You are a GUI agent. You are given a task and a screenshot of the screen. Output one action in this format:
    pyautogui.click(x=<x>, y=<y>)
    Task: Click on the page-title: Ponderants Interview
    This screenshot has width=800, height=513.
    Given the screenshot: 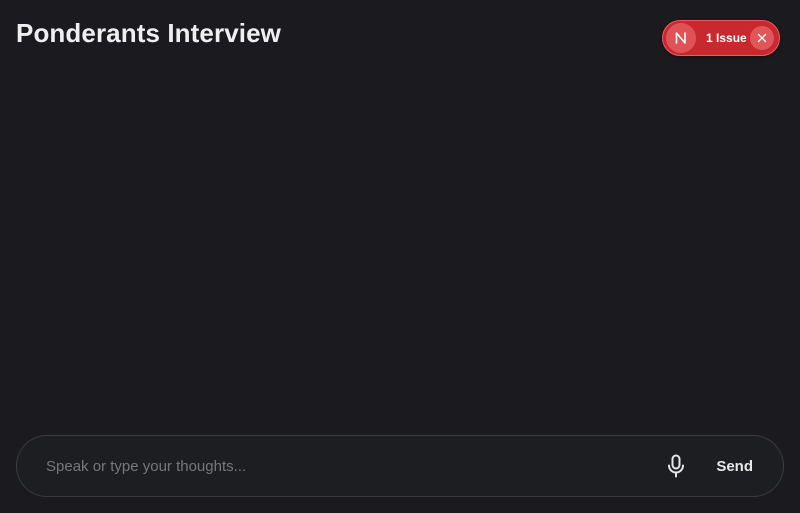 What is the action you would take?
    pyautogui.click(x=148, y=33)
    